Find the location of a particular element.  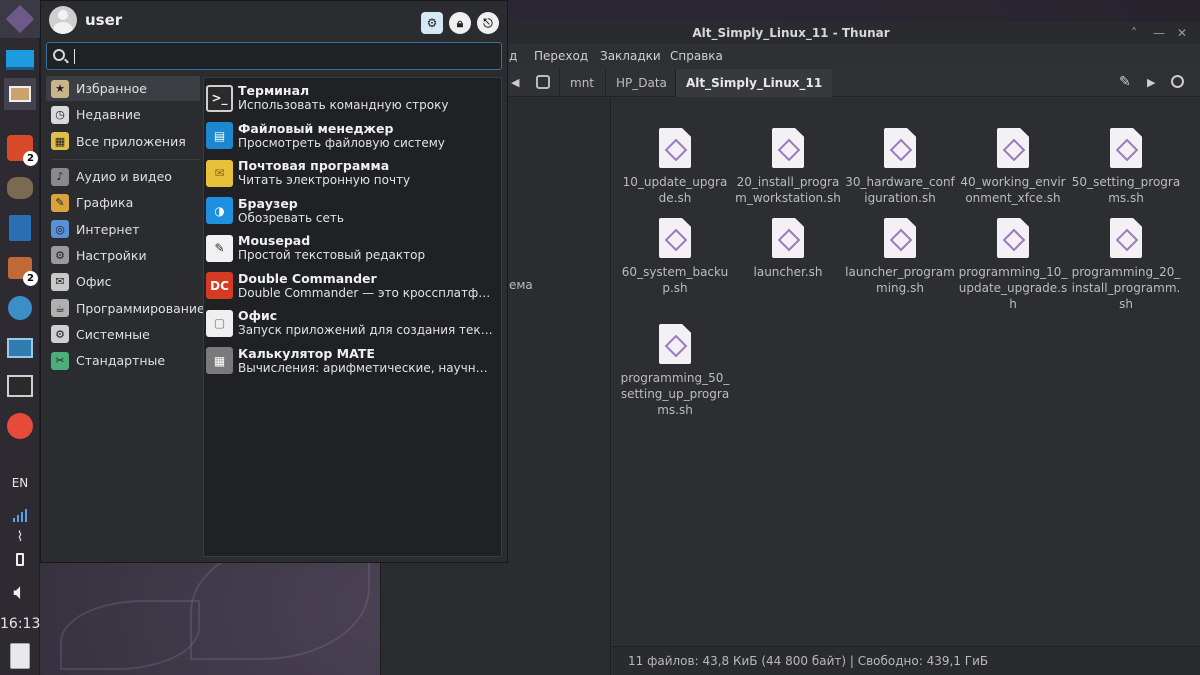

category-label: Системные is located at coordinates (113, 334).